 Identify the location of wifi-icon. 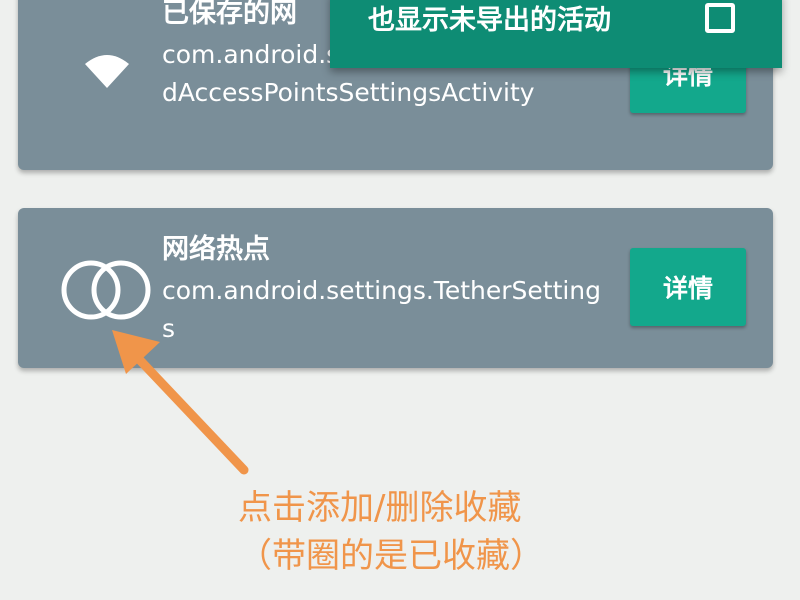
(107, 72).